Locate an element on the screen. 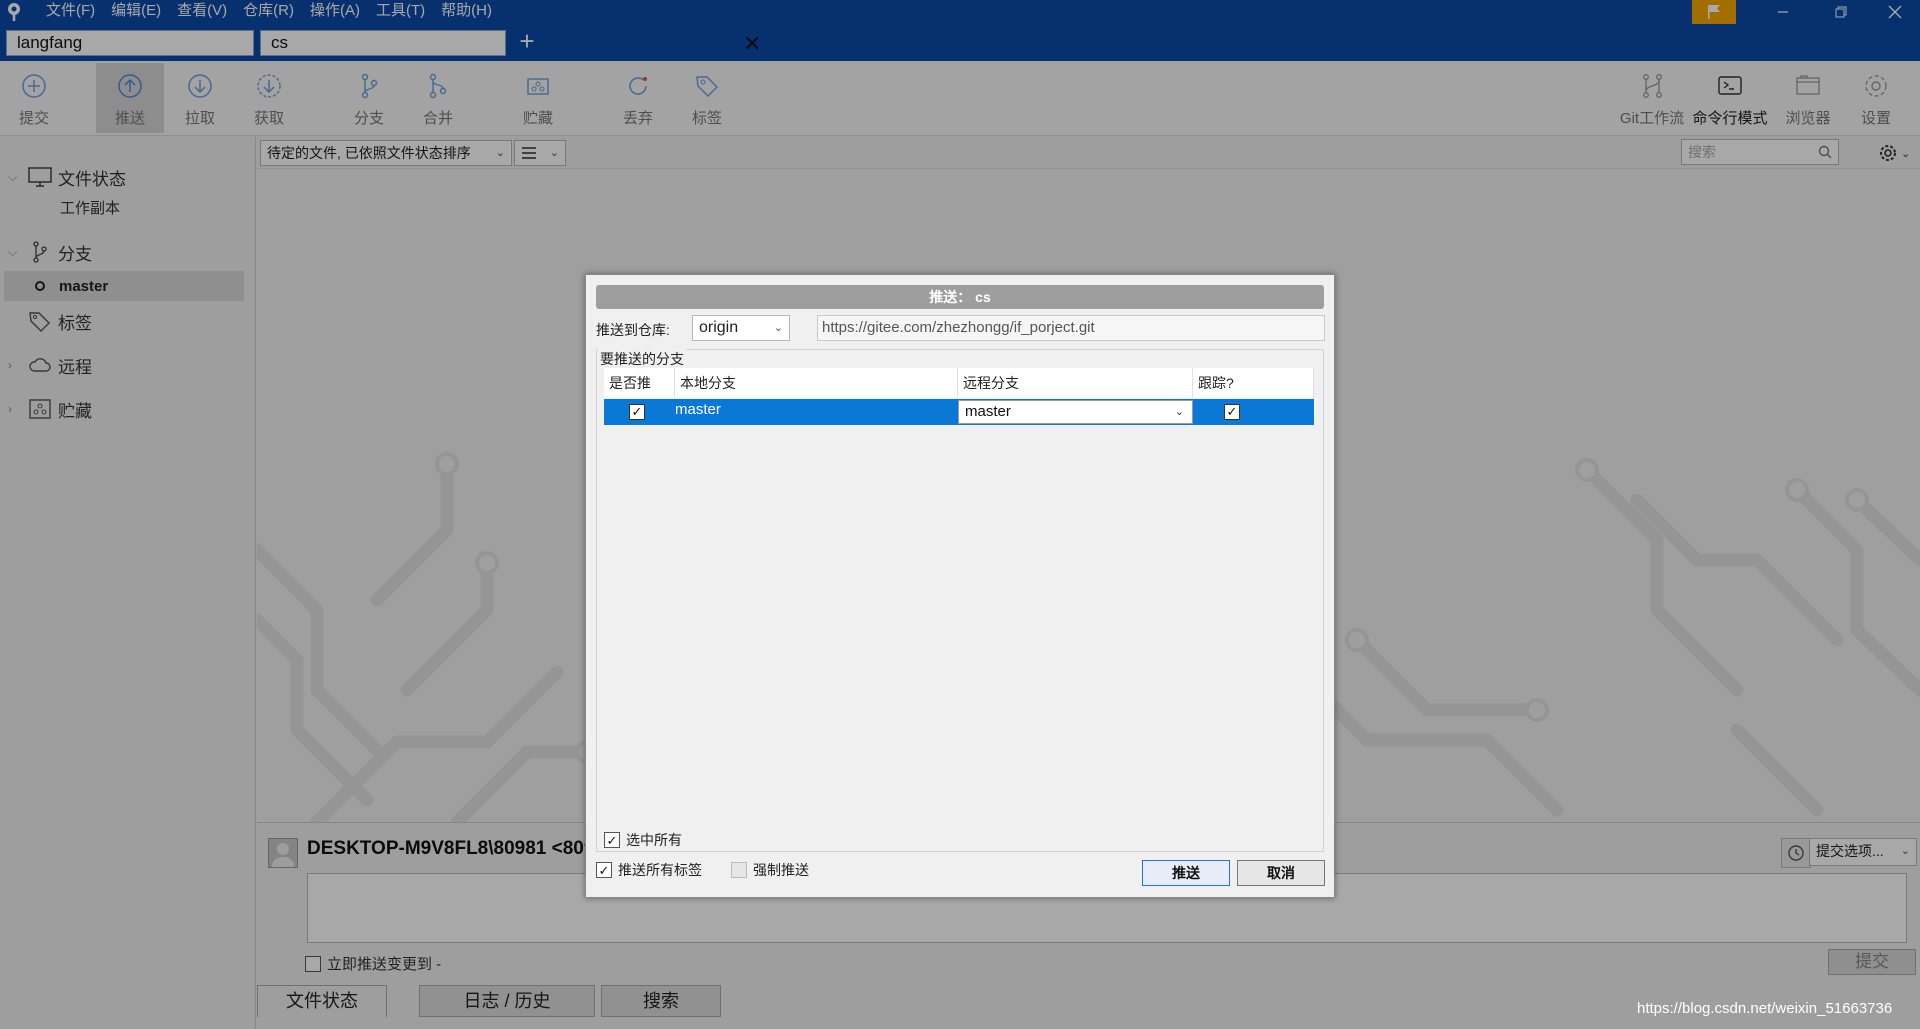 The image size is (1920, 1029). column-header-push: 是否推 is located at coordinates (639, 383).